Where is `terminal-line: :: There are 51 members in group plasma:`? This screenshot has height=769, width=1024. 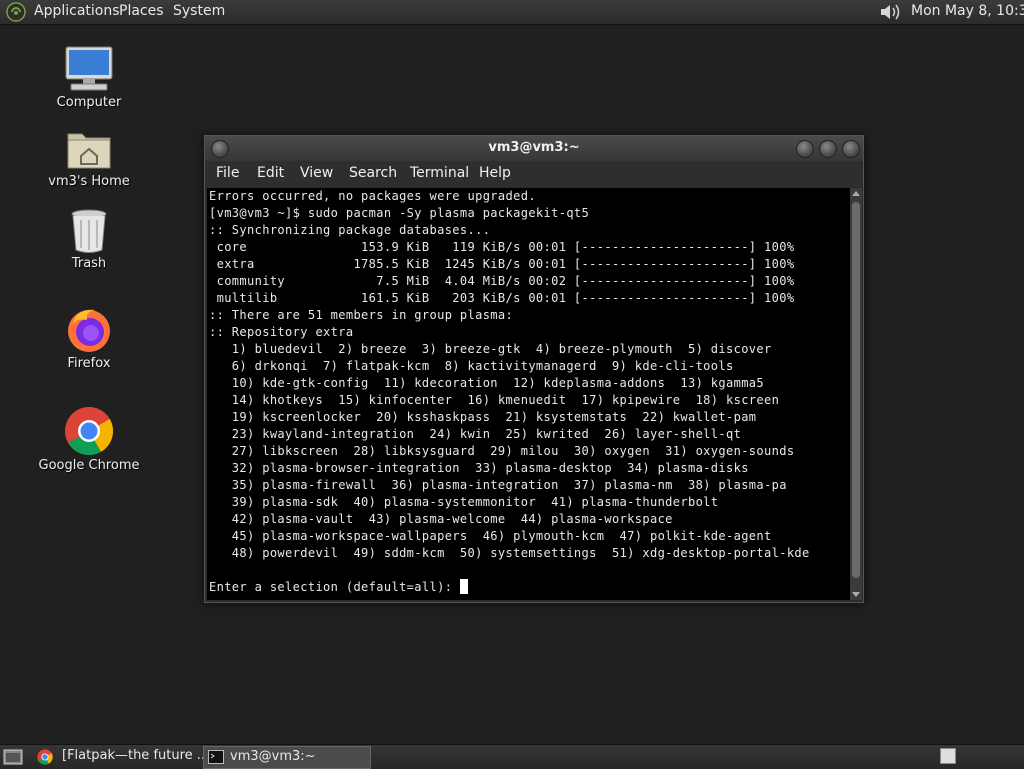 terminal-line: :: There are 51 members in group plasma: is located at coordinates (361, 315).